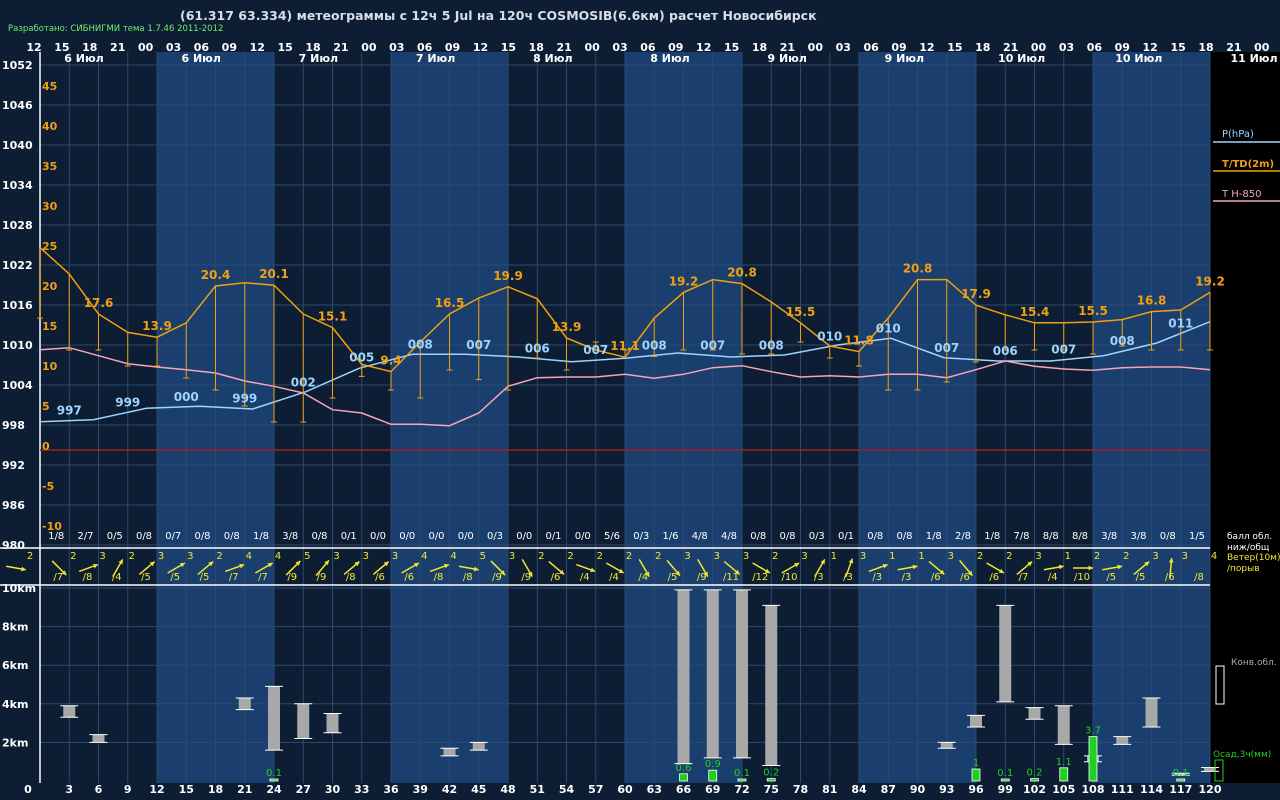 Image resolution: width=1280 pixels, height=800 pixels. Describe the element at coordinates (244, 399) in the screenshot. I see `pressure-value-label: 999` at that location.